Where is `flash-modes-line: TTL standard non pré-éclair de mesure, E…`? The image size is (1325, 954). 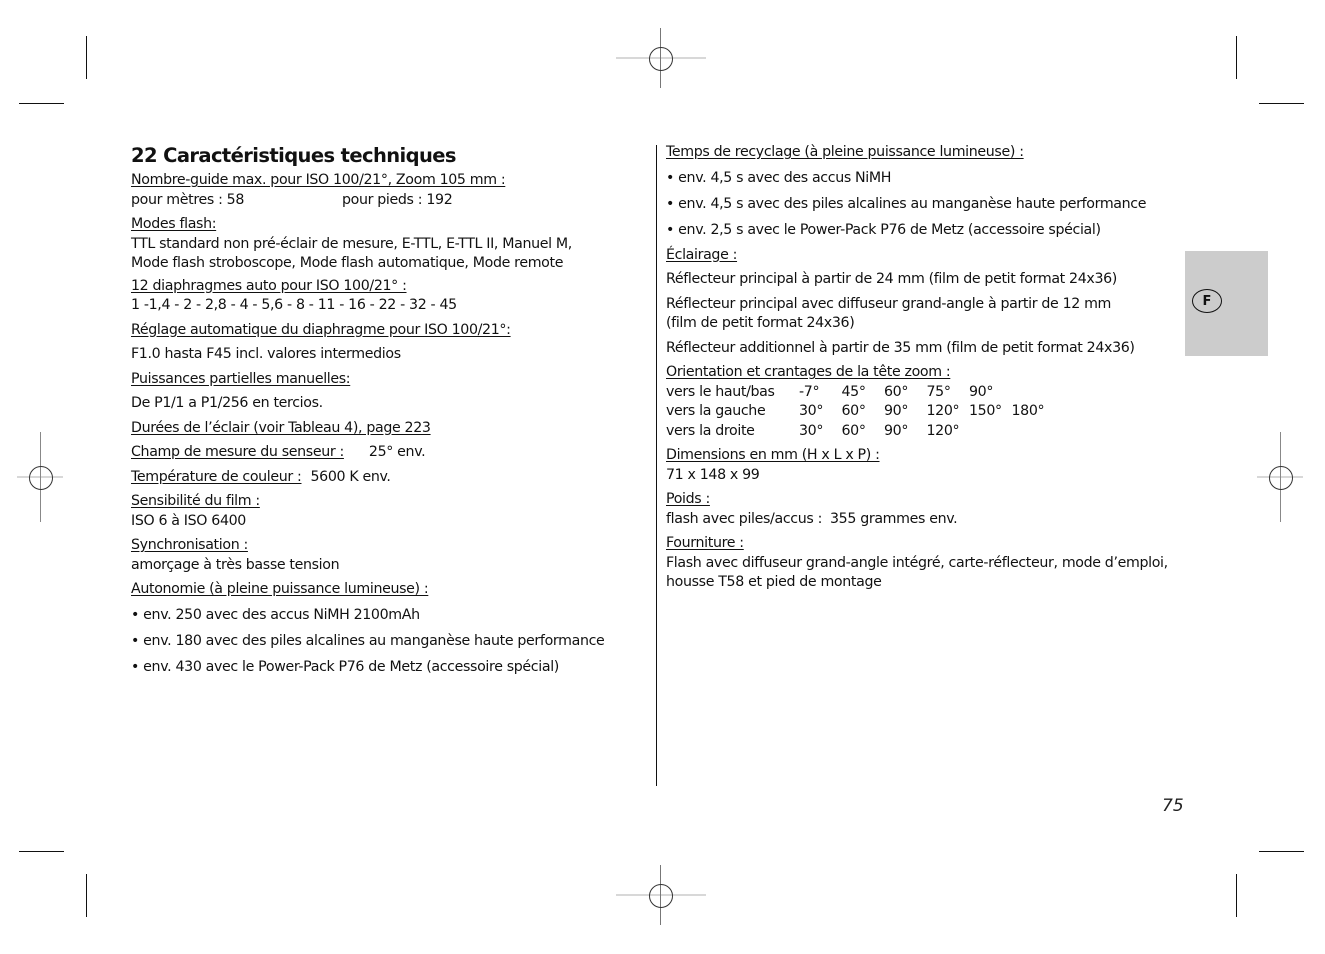
flash-modes-line: TTL standard non pré-éclair de mesure, E… is located at coordinates (351, 243).